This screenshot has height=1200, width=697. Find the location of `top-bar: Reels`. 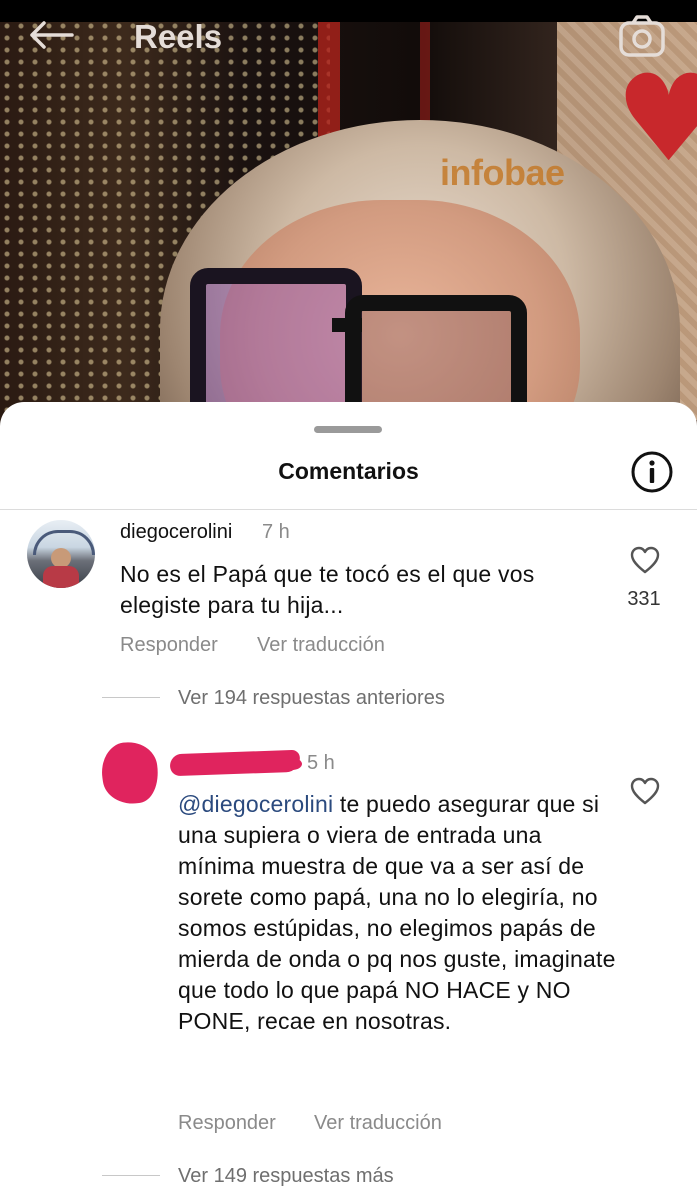

top-bar: Reels is located at coordinates (348, 33).